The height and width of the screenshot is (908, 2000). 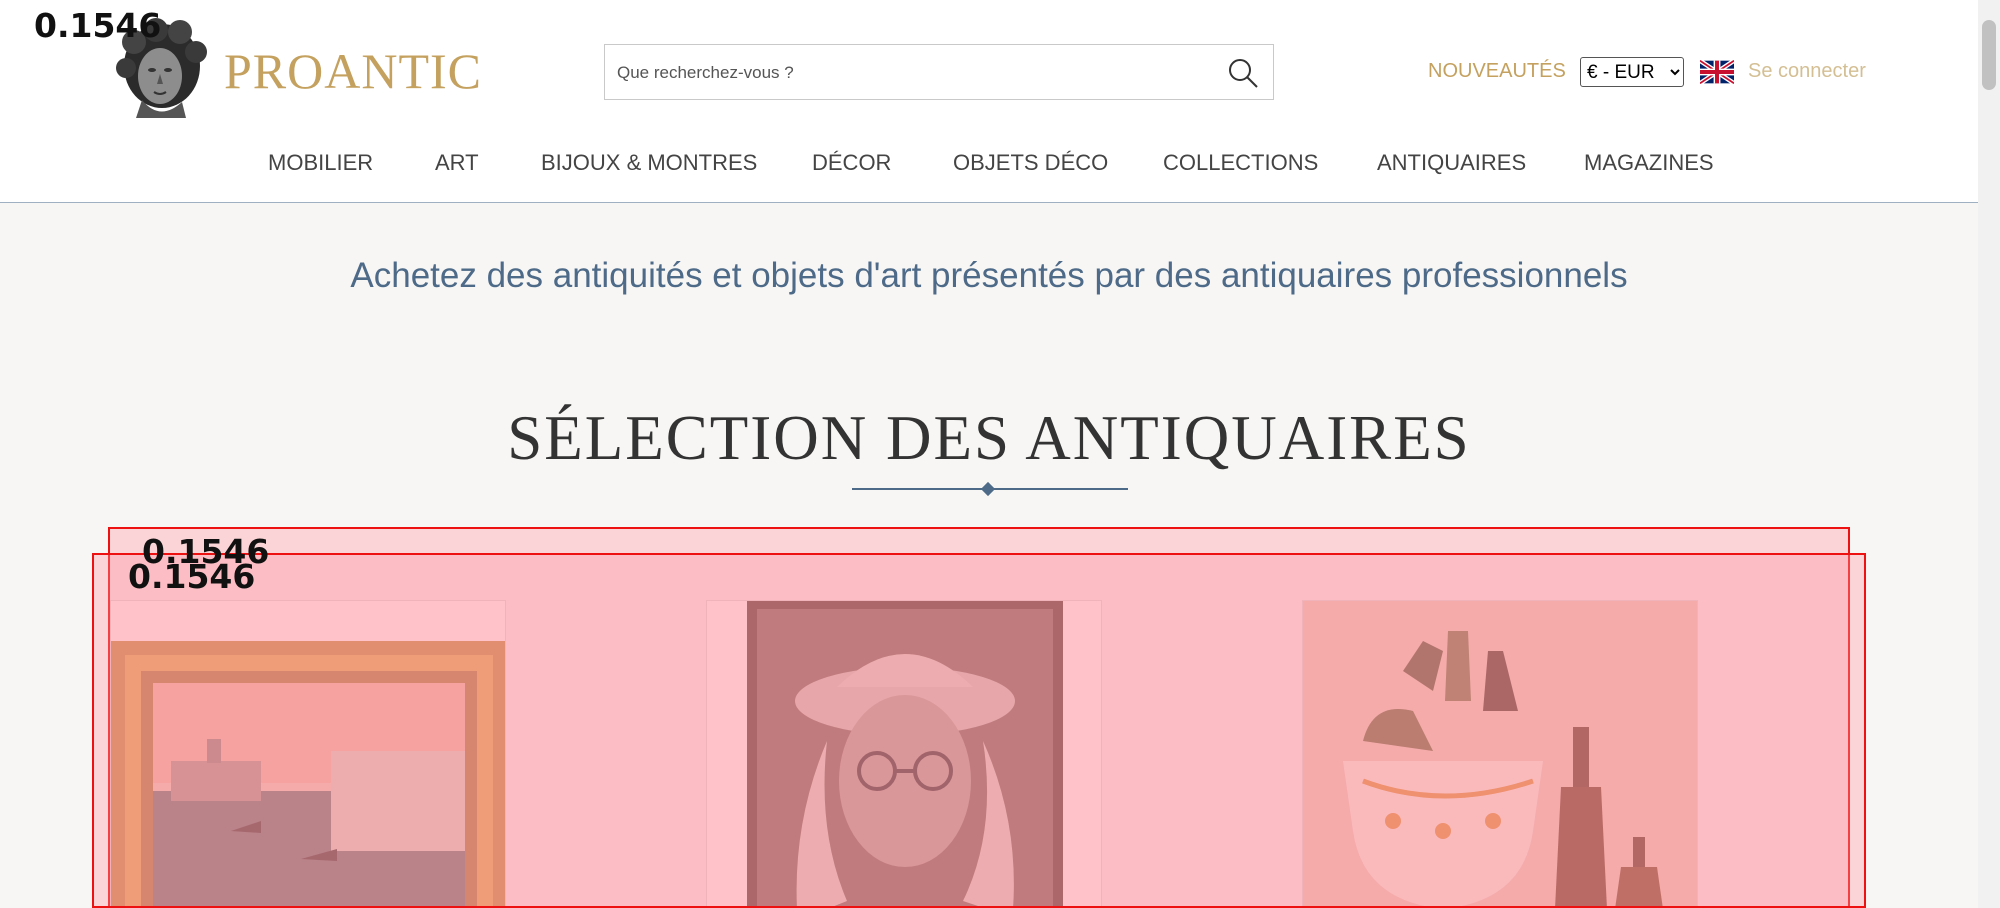 I want to click on uk-flag-icon, so click(x=1717, y=72).